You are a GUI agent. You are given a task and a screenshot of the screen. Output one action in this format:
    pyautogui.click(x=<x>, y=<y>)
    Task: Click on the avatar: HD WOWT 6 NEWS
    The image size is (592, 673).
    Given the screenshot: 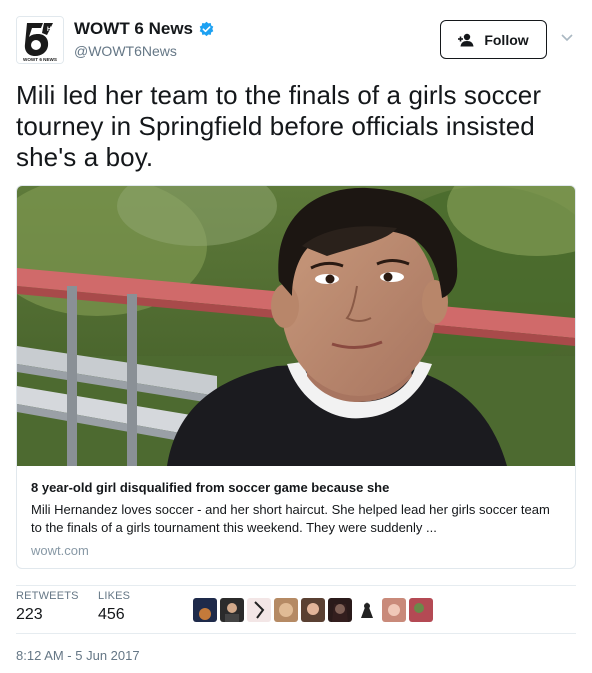 What is the action you would take?
    pyautogui.click(x=40, y=40)
    